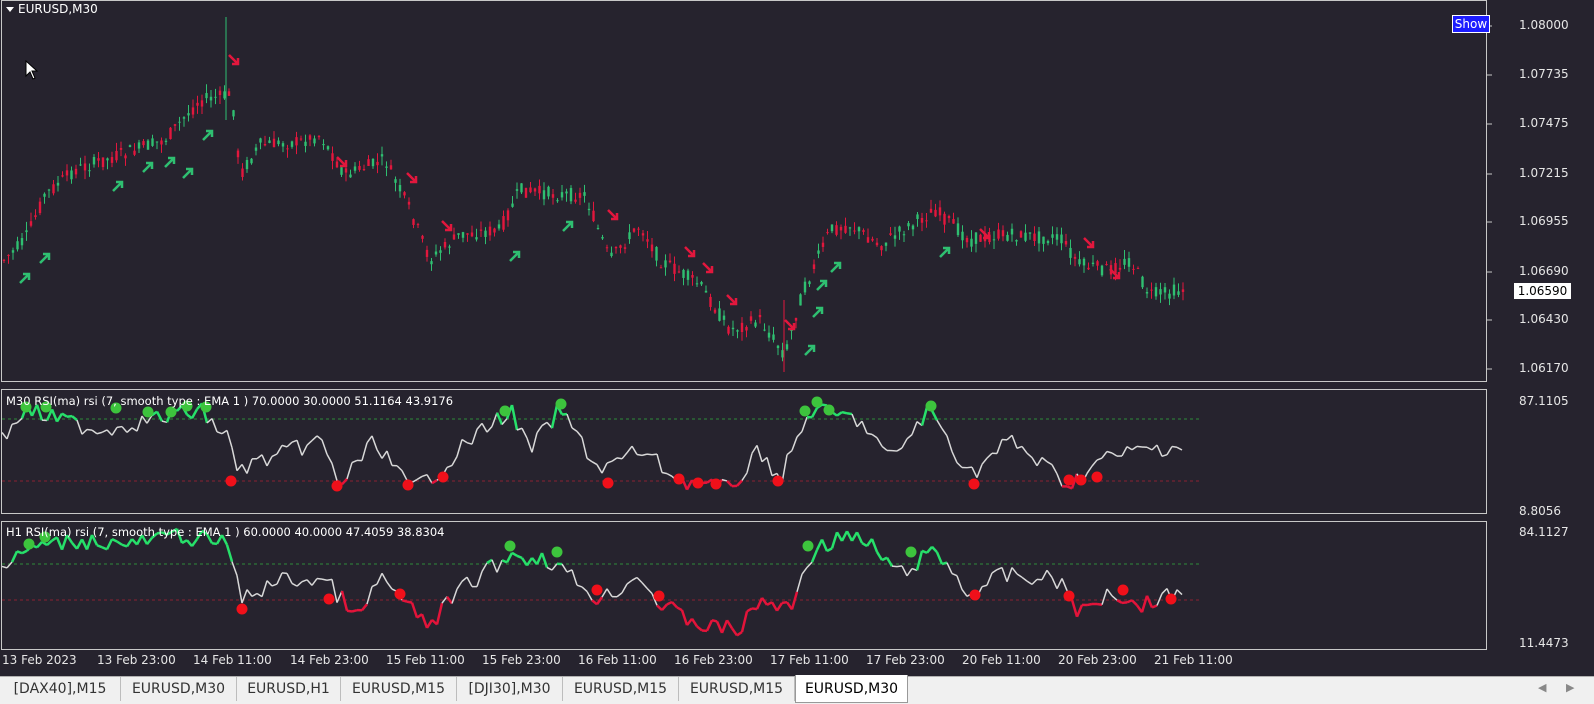 The height and width of the screenshot is (704, 1594). I want to click on tab-eurusd-m30: EURUSD,M30, so click(179, 689).